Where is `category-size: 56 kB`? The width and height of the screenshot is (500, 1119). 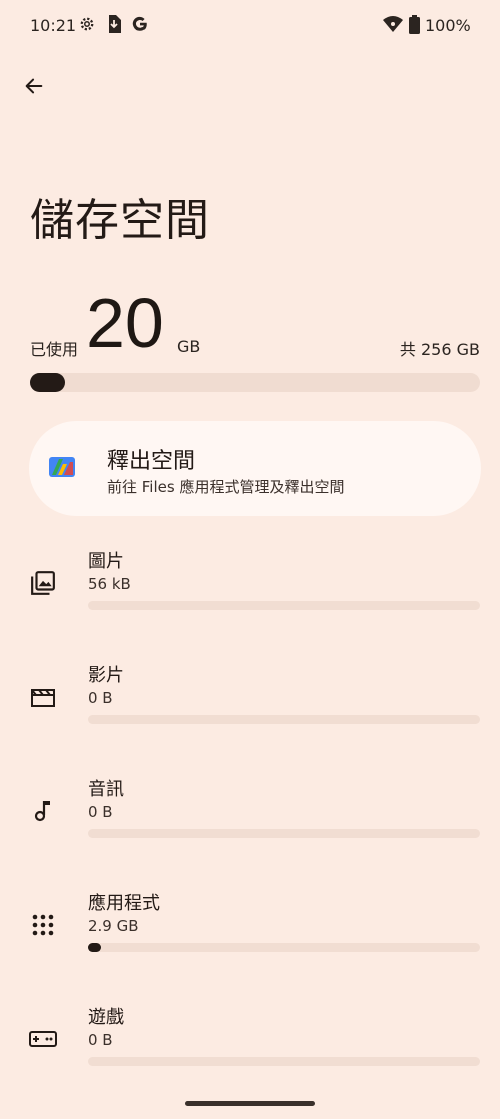 category-size: 56 kB is located at coordinates (109, 584).